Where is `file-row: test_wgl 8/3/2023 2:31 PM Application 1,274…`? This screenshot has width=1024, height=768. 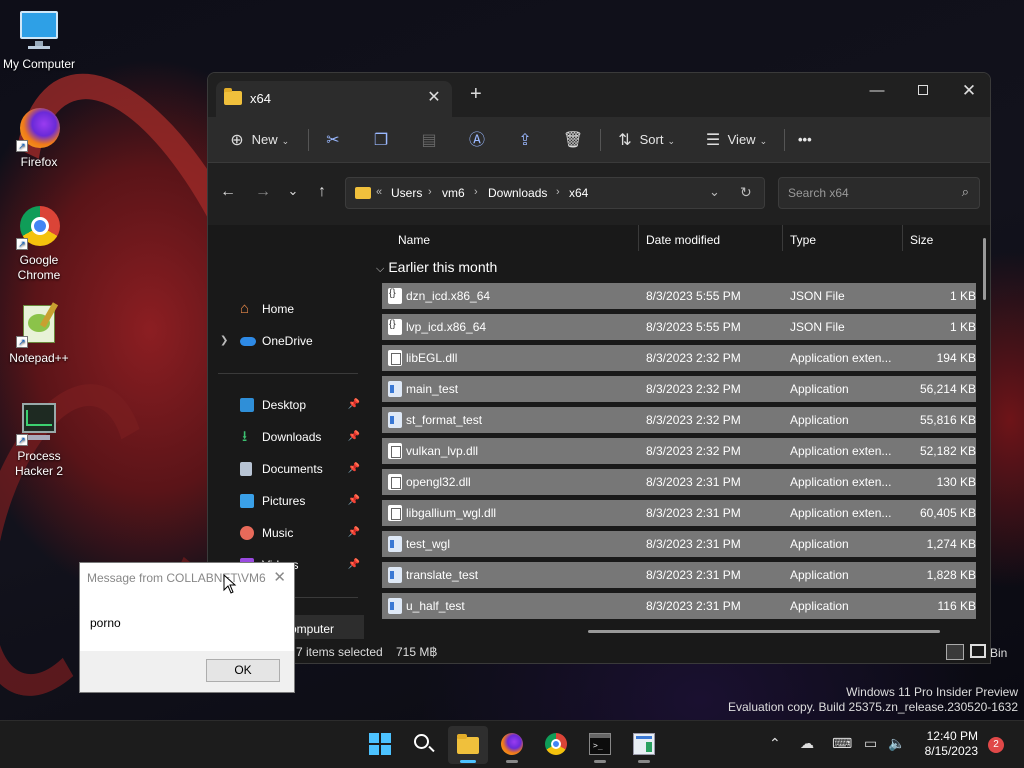 file-row: test_wgl 8/3/2023 2:31 PM Application 1,274… is located at coordinates (679, 544).